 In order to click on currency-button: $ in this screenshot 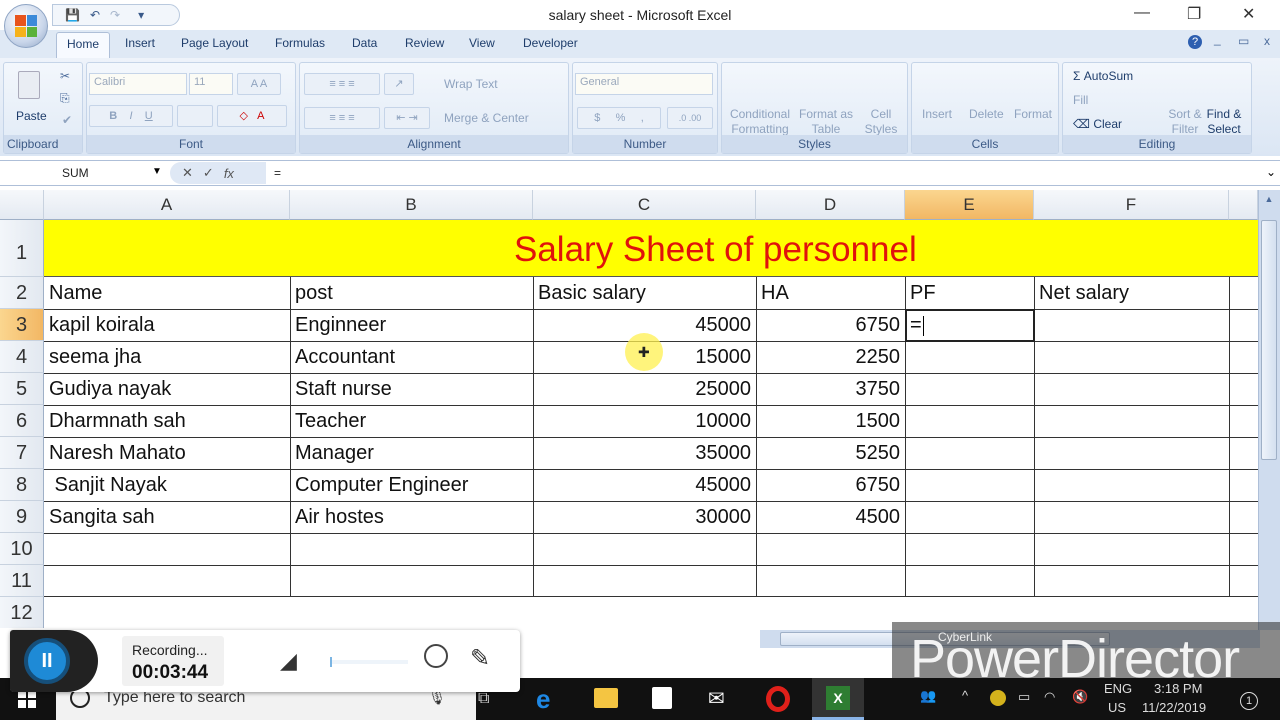, I will do `click(597, 118)`.